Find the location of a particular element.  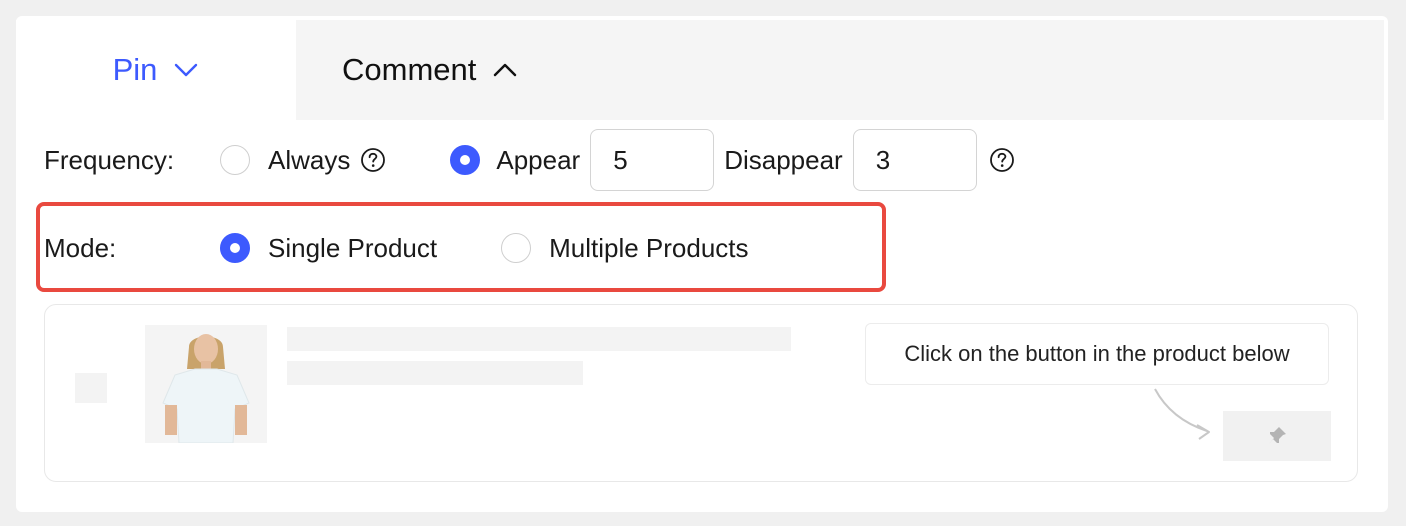

disappear-label: Disappear is located at coordinates (783, 159).